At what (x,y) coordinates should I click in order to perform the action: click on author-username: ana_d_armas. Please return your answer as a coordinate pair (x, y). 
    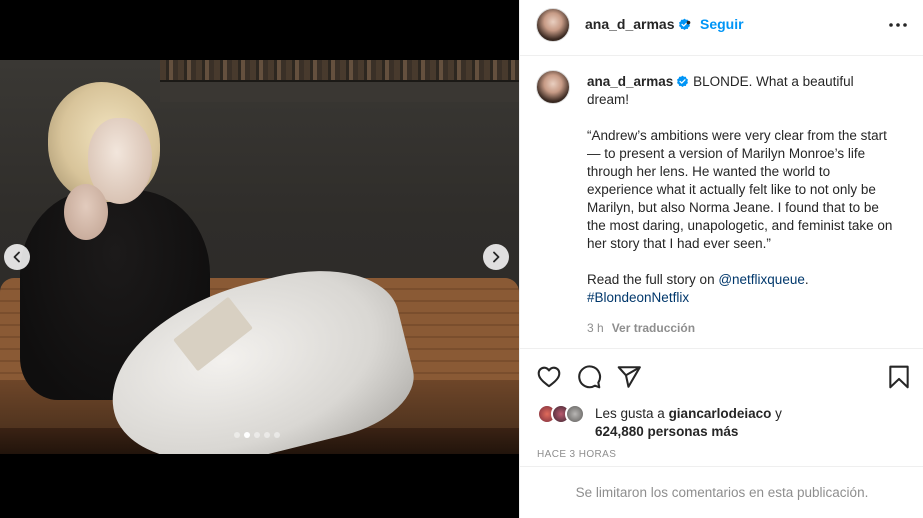
    Looking at the image, I should click on (638, 24).